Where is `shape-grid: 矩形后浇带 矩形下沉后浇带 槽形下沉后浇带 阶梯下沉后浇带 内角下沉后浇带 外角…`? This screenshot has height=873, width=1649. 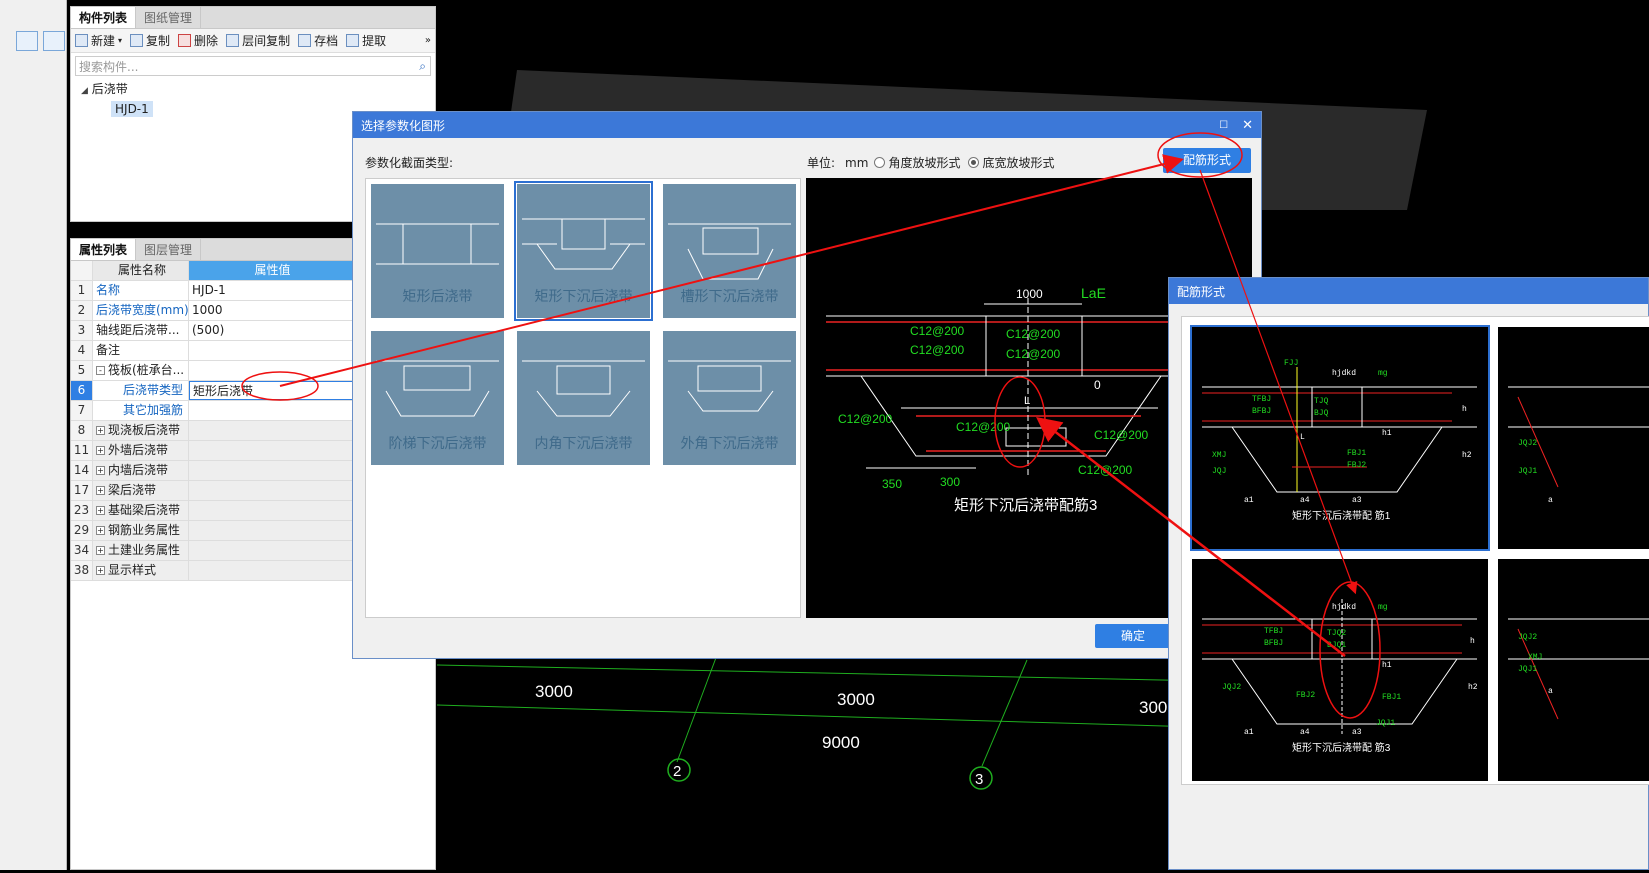
shape-grid: 矩形后浇带 矩形下沉后浇带 槽形下沉后浇带 阶梯下沉后浇带 内角下沉后浇带 外角… is located at coordinates (583, 398).